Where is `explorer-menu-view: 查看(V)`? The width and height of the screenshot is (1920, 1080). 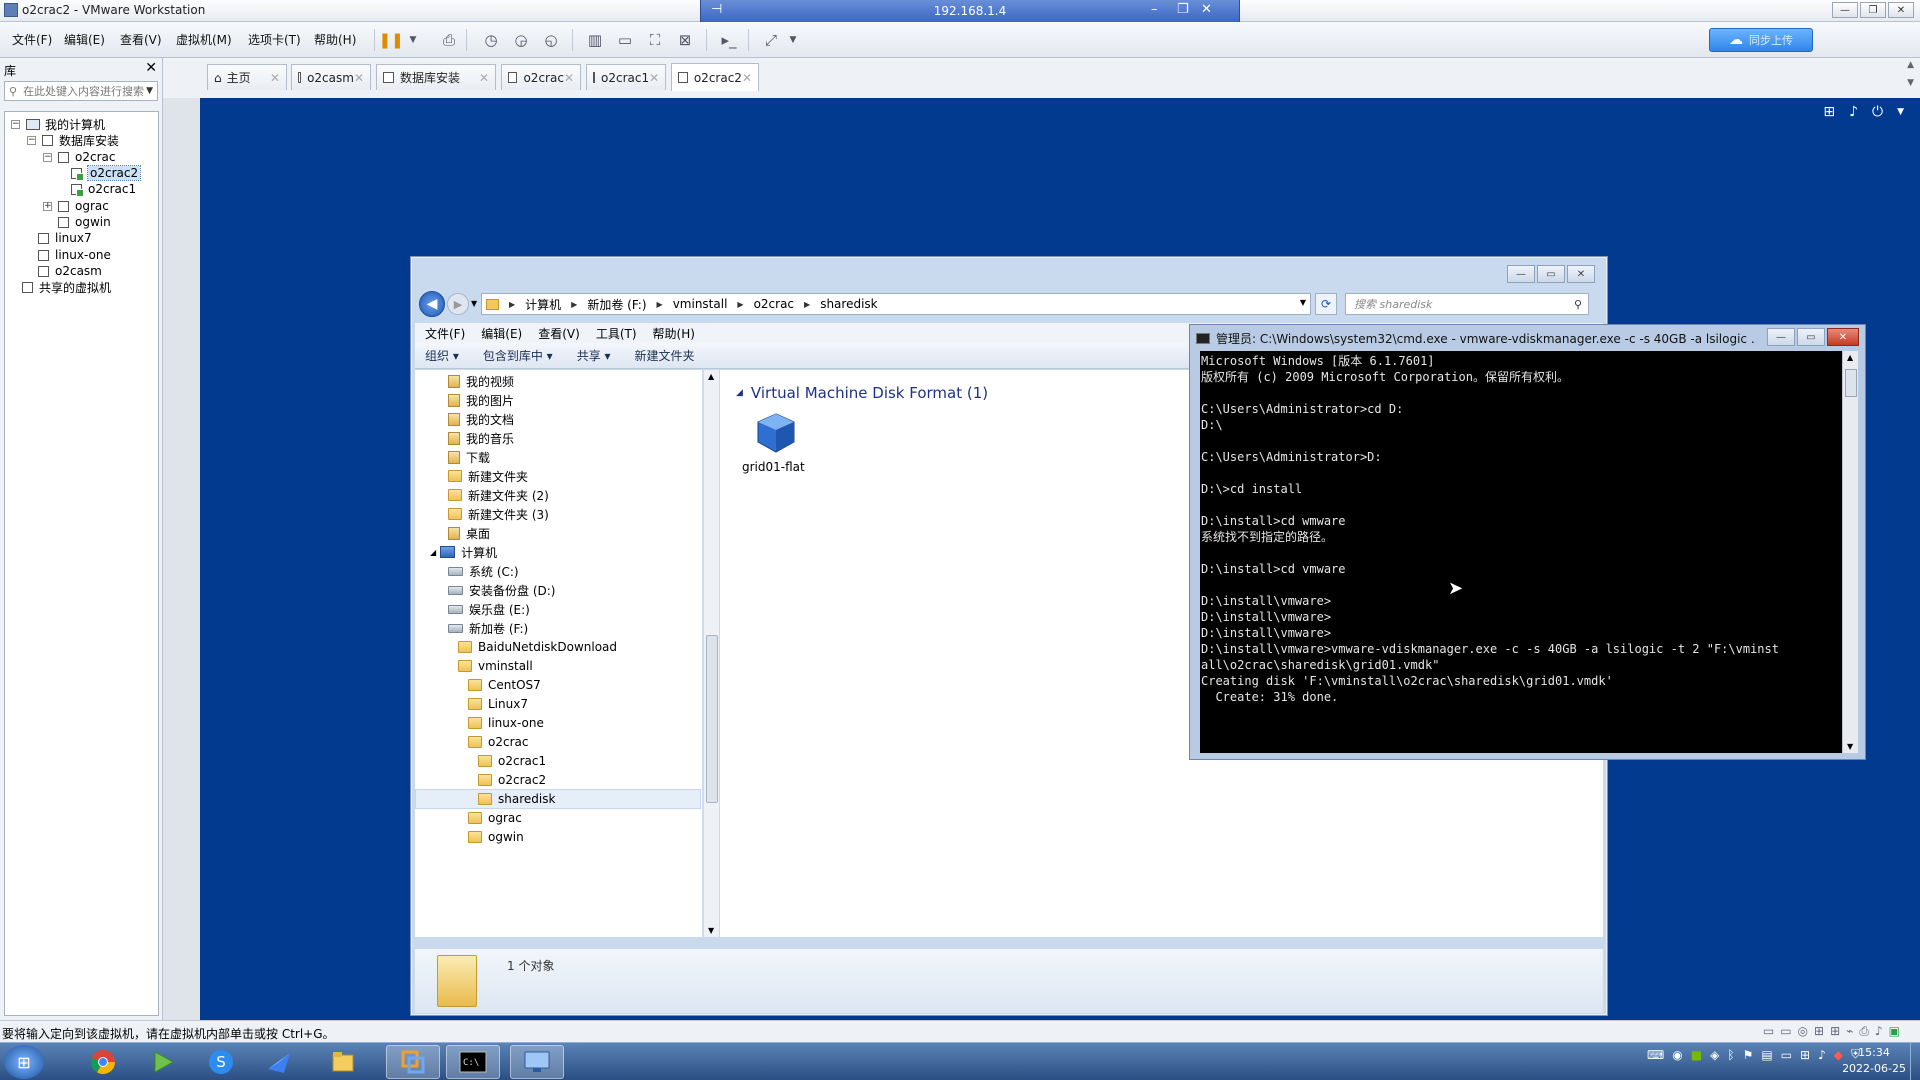 explorer-menu-view: 查看(V) is located at coordinates (559, 333).